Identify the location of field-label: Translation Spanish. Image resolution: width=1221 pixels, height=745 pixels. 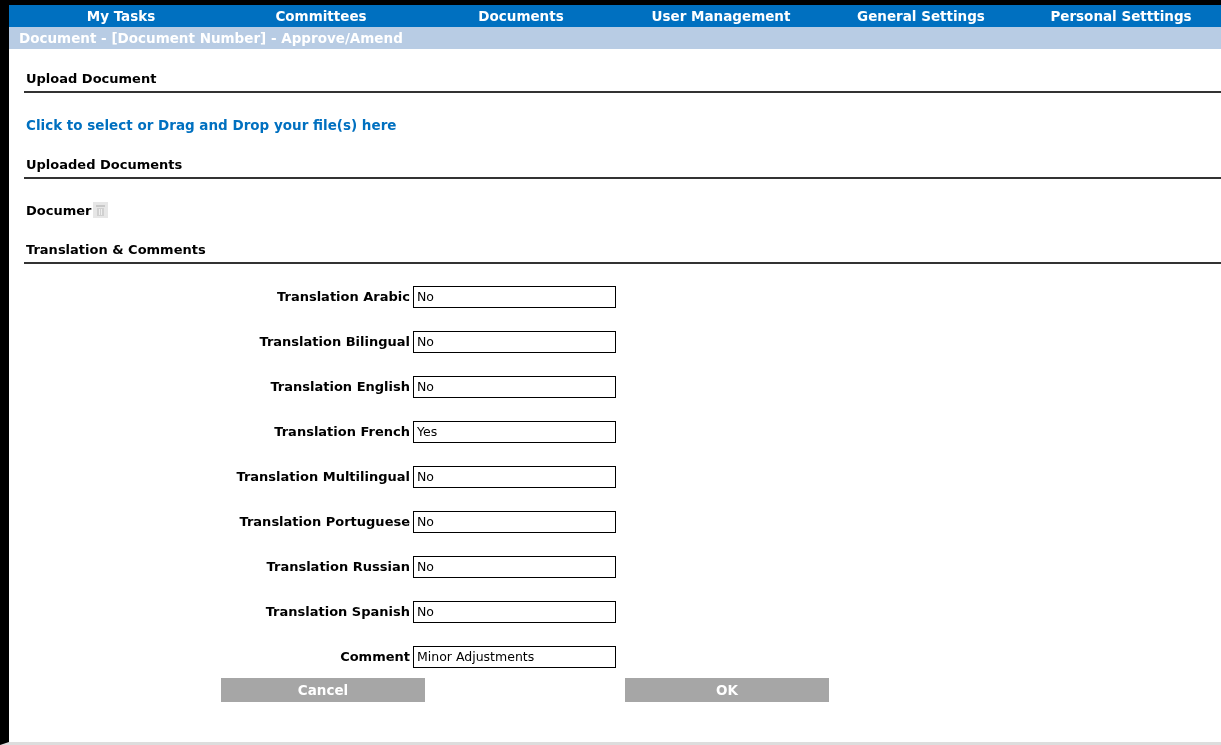
(337, 611).